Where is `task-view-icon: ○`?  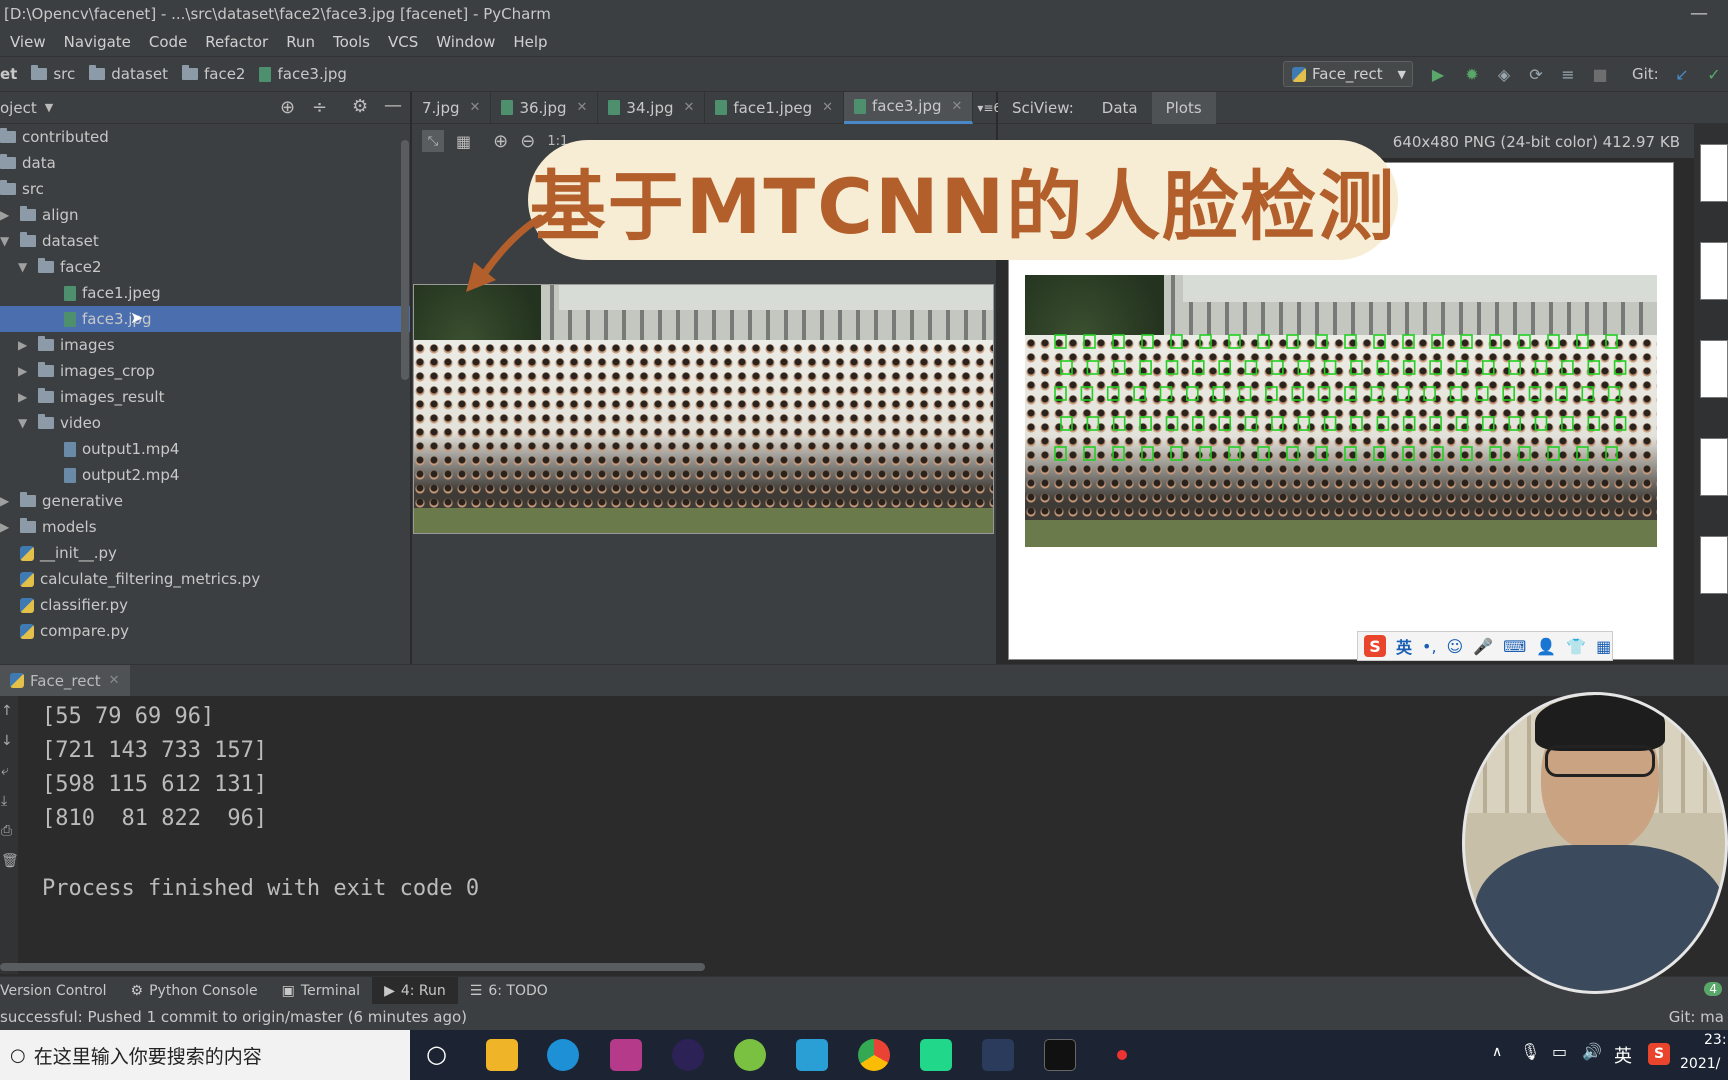 task-view-icon: ○ is located at coordinates (436, 1054).